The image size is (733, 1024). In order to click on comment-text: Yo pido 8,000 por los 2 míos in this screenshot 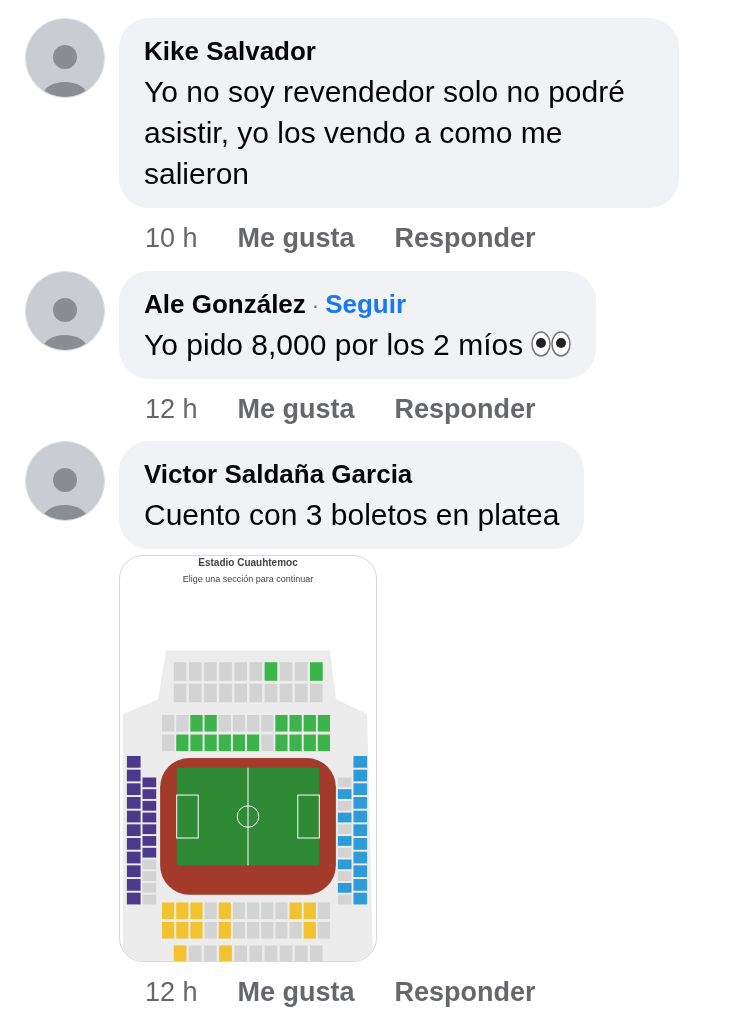, I will do `click(334, 344)`.